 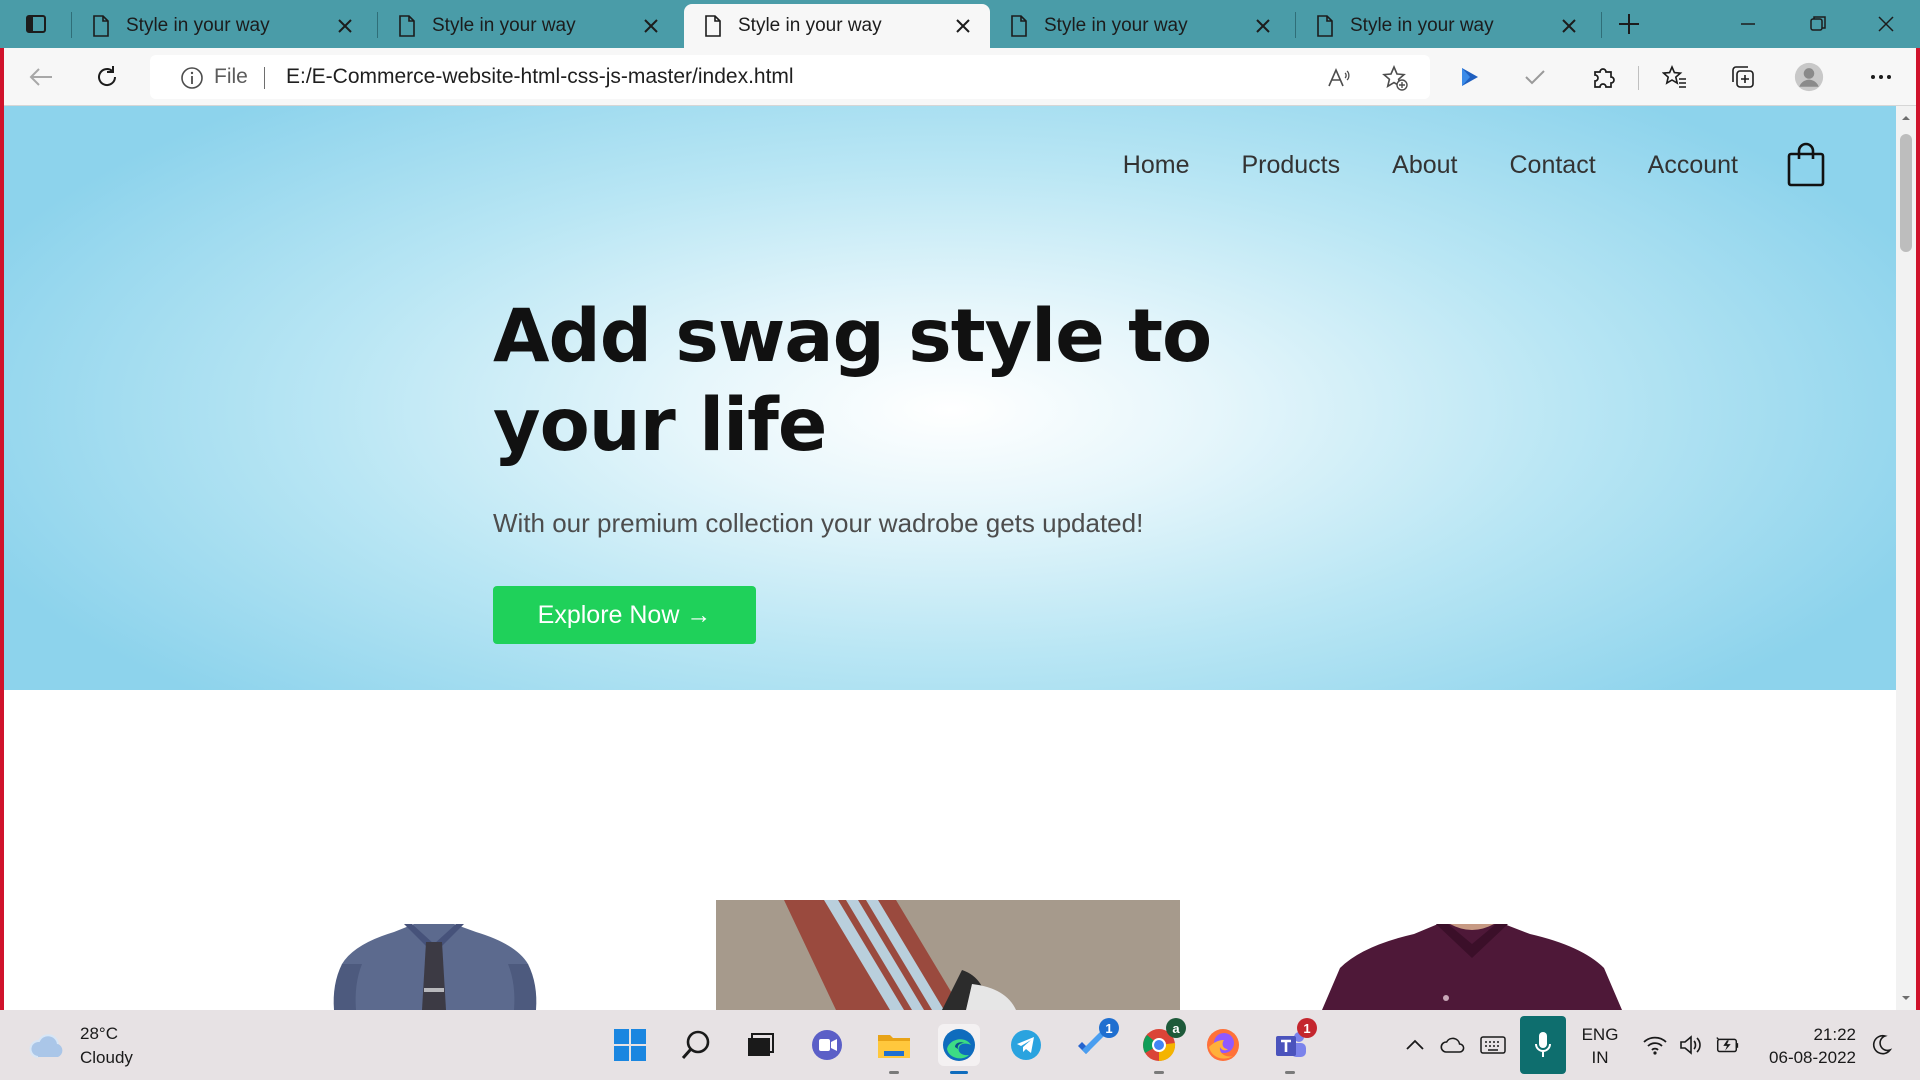 I want to click on telegram-button, so click(x=1026, y=1045).